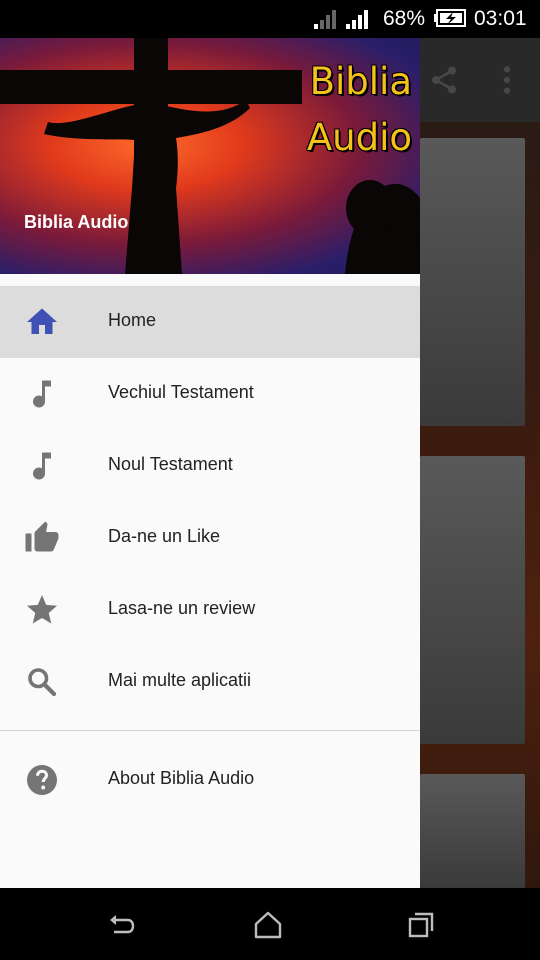  Describe the element at coordinates (76, 222) in the screenshot. I see `drawer-header-title: Biblia Audio` at that location.